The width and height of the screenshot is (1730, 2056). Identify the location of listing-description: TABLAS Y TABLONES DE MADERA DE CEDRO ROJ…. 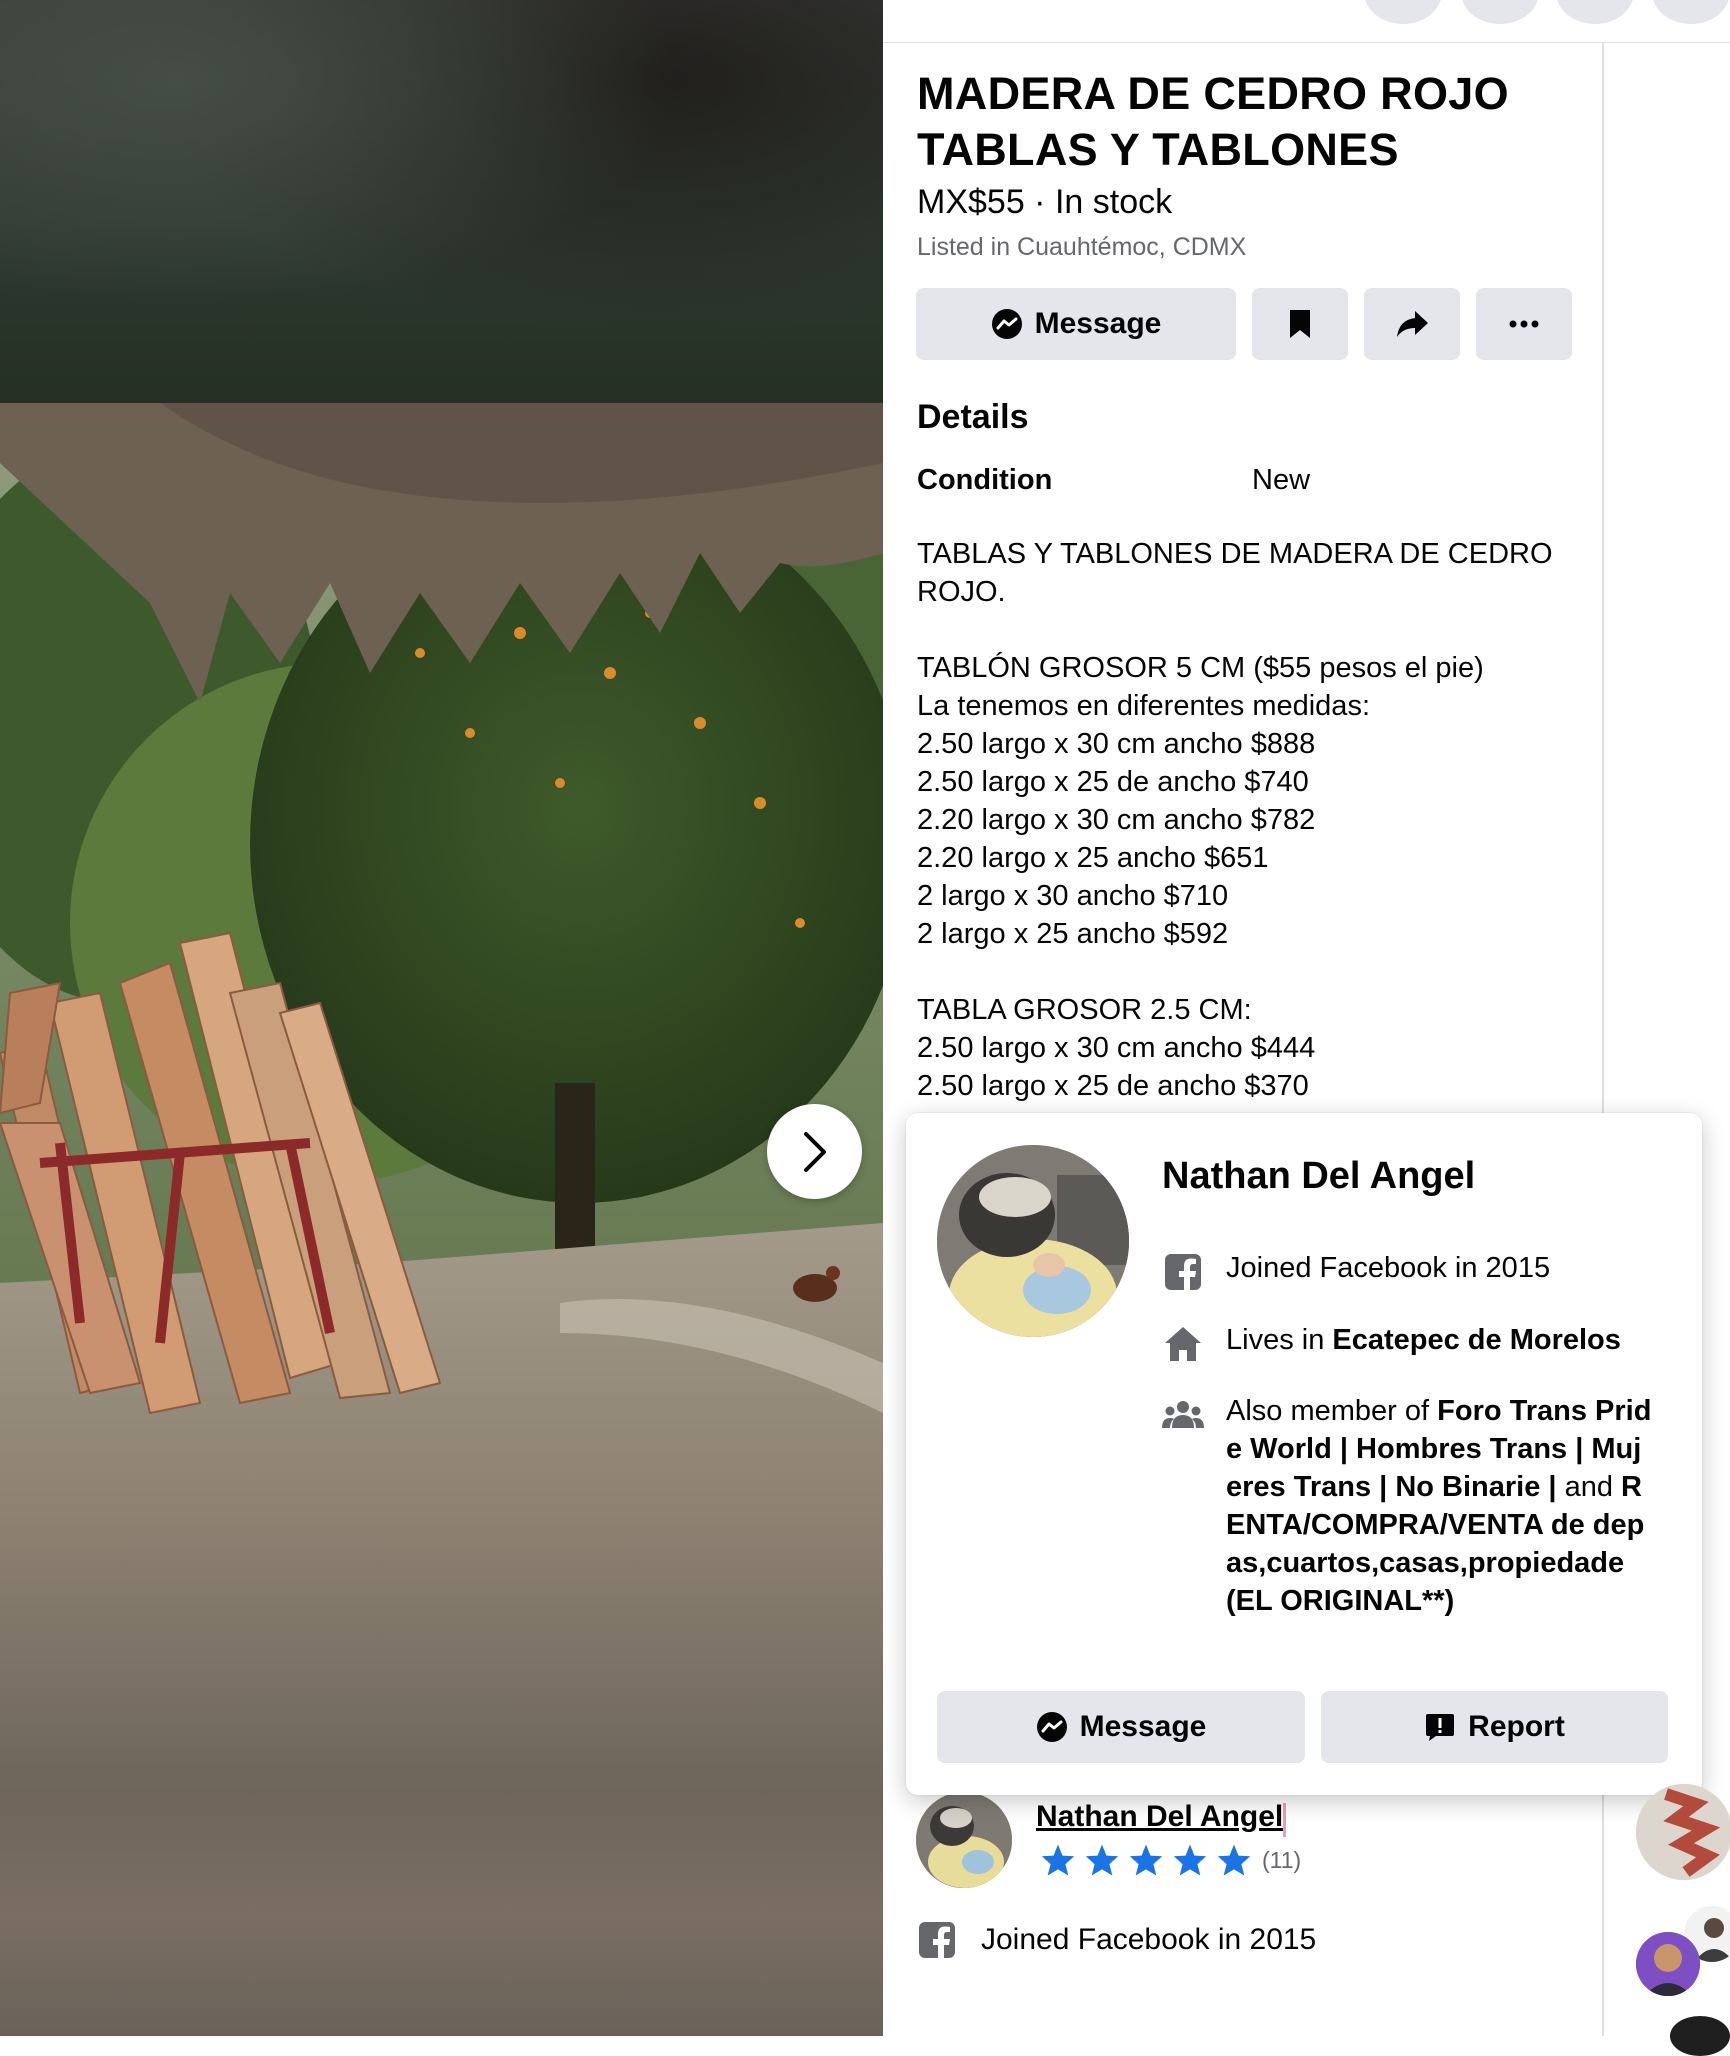
(1242, 820).